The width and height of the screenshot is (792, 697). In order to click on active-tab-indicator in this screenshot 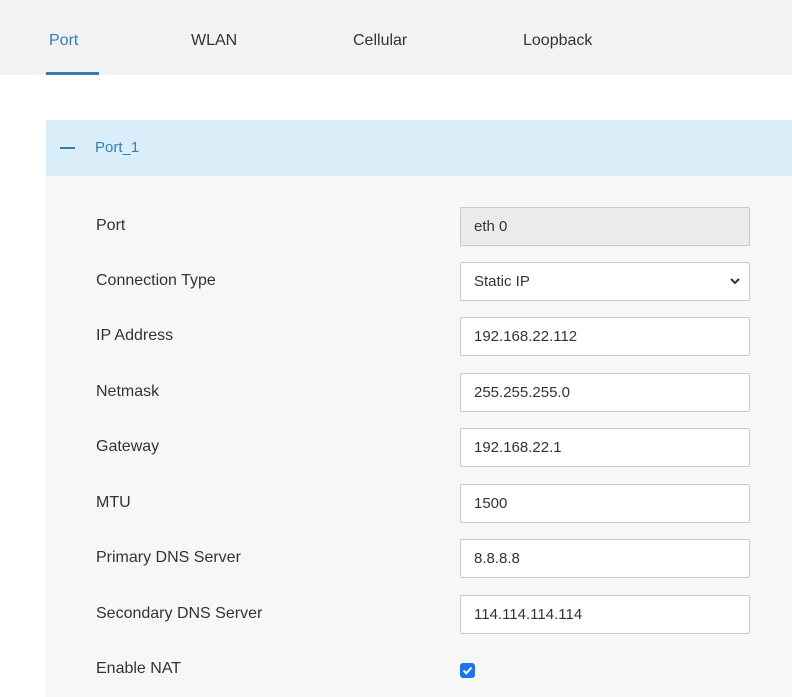, I will do `click(72, 73)`.